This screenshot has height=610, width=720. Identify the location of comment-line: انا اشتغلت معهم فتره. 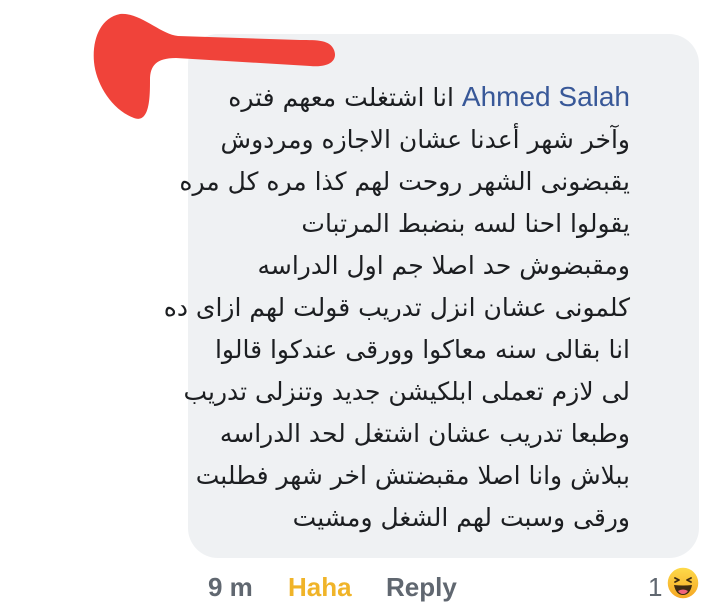
(341, 97).